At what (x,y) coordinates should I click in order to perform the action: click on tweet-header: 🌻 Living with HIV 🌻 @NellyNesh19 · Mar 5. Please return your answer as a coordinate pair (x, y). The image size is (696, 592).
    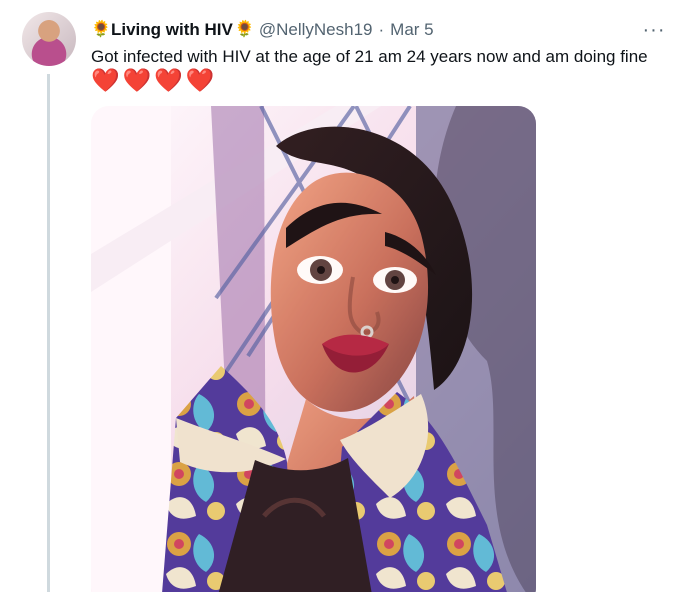
    Looking at the image, I should click on (377, 30).